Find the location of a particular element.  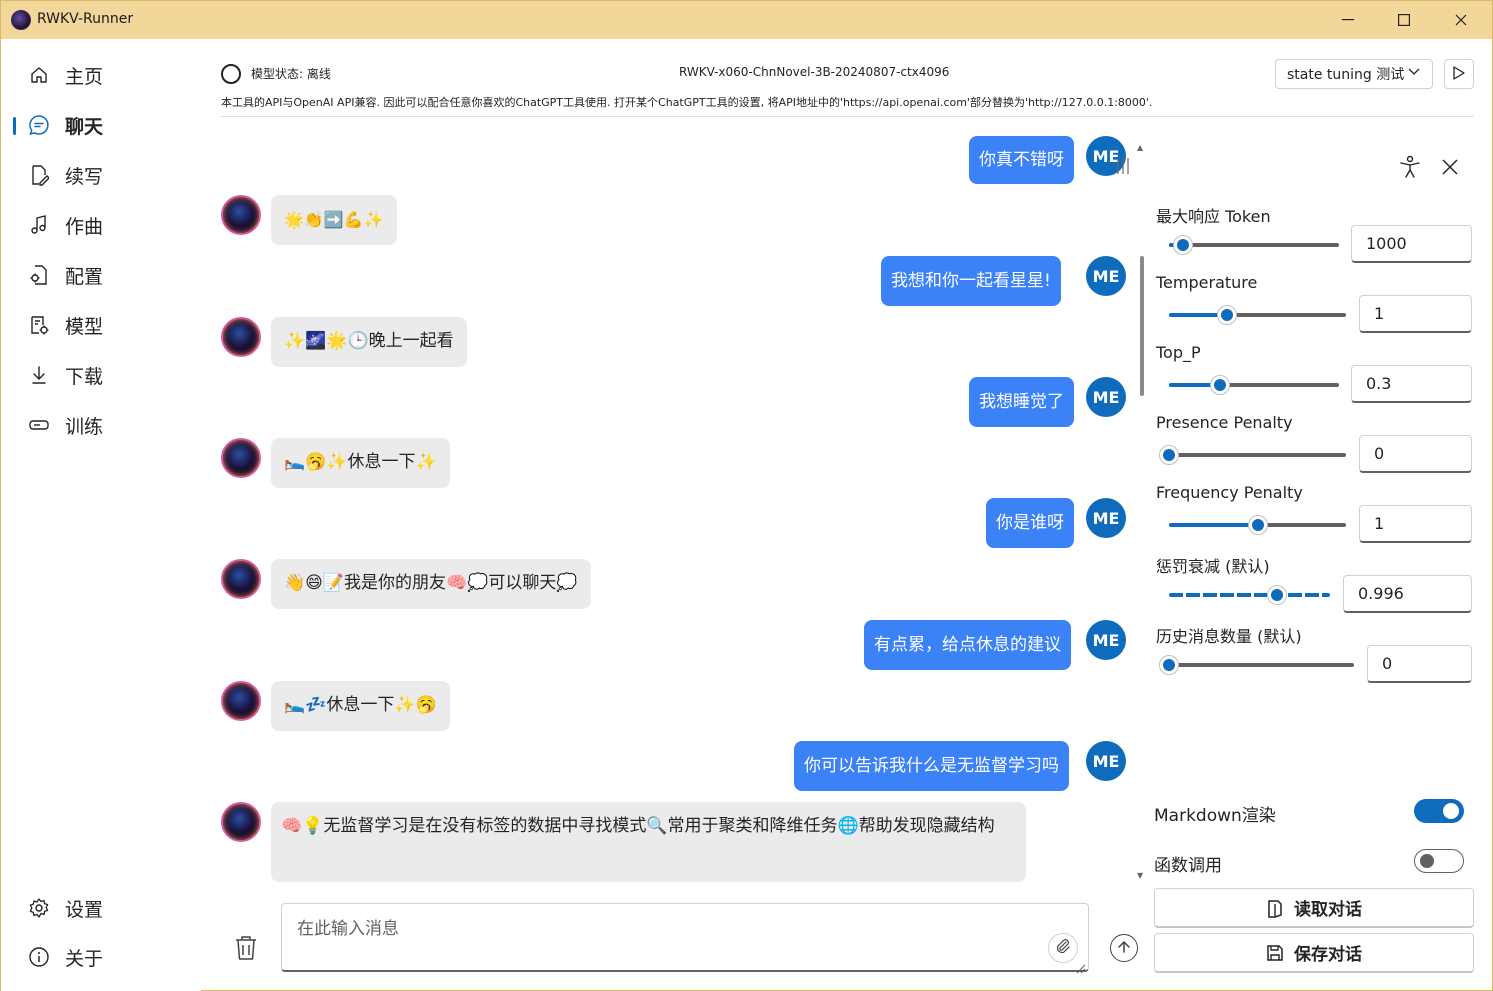

scroll-down-arrow-icon: ▼ is located at coordinates (1140, 875).